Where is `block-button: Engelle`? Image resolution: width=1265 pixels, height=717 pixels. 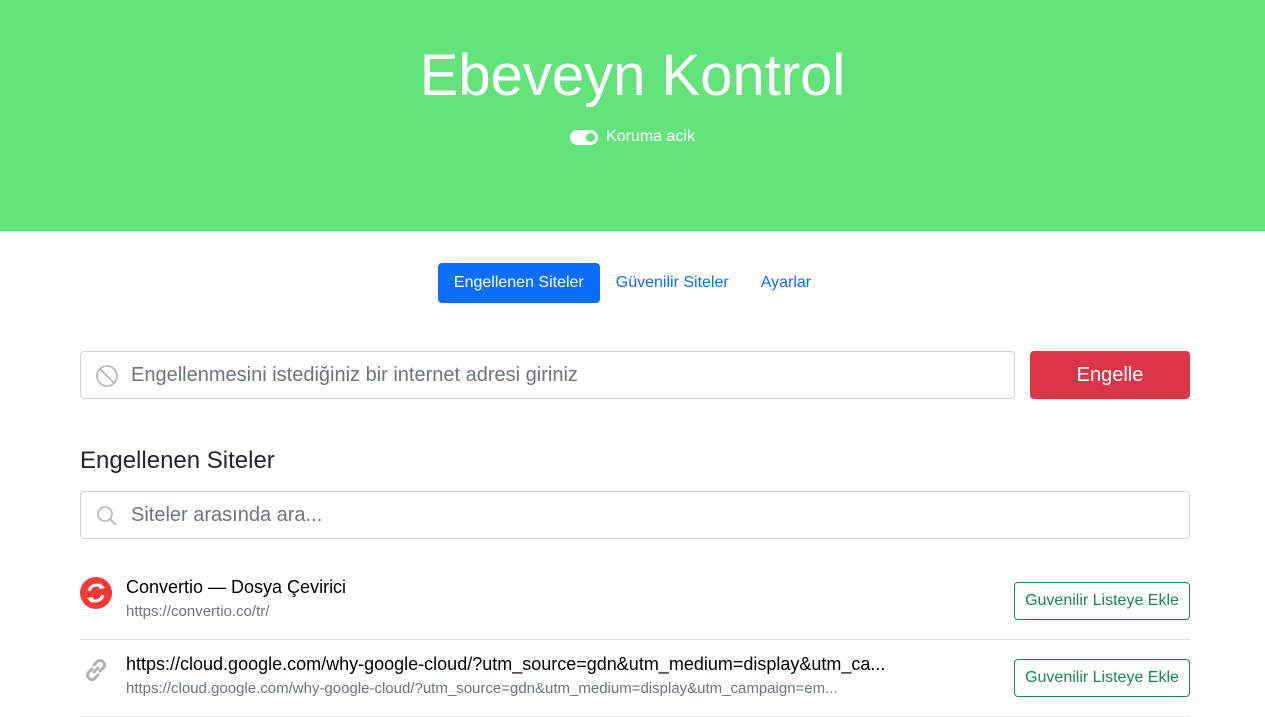
block-button: Engelle is located at coordinates (1110, 375).